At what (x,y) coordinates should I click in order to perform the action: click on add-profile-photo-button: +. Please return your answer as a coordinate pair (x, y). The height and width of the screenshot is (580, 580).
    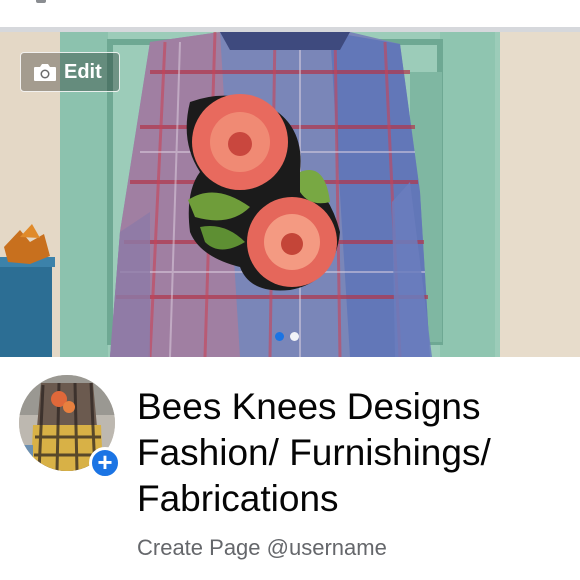
    Looking at the image, I should click on (105, 463).